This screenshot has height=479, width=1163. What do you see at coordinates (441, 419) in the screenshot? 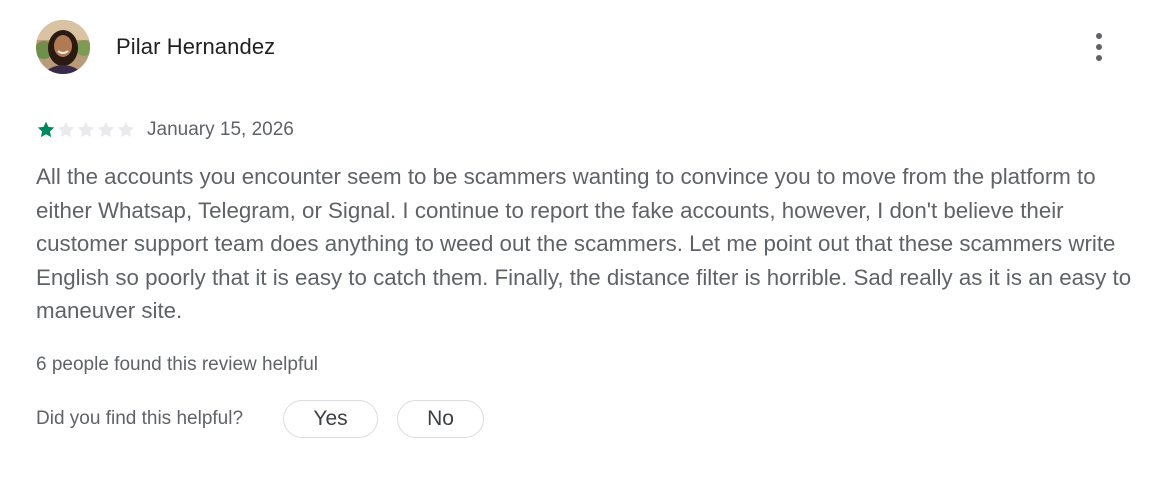
I see `no-button: No` at bounding box center [441, 419].